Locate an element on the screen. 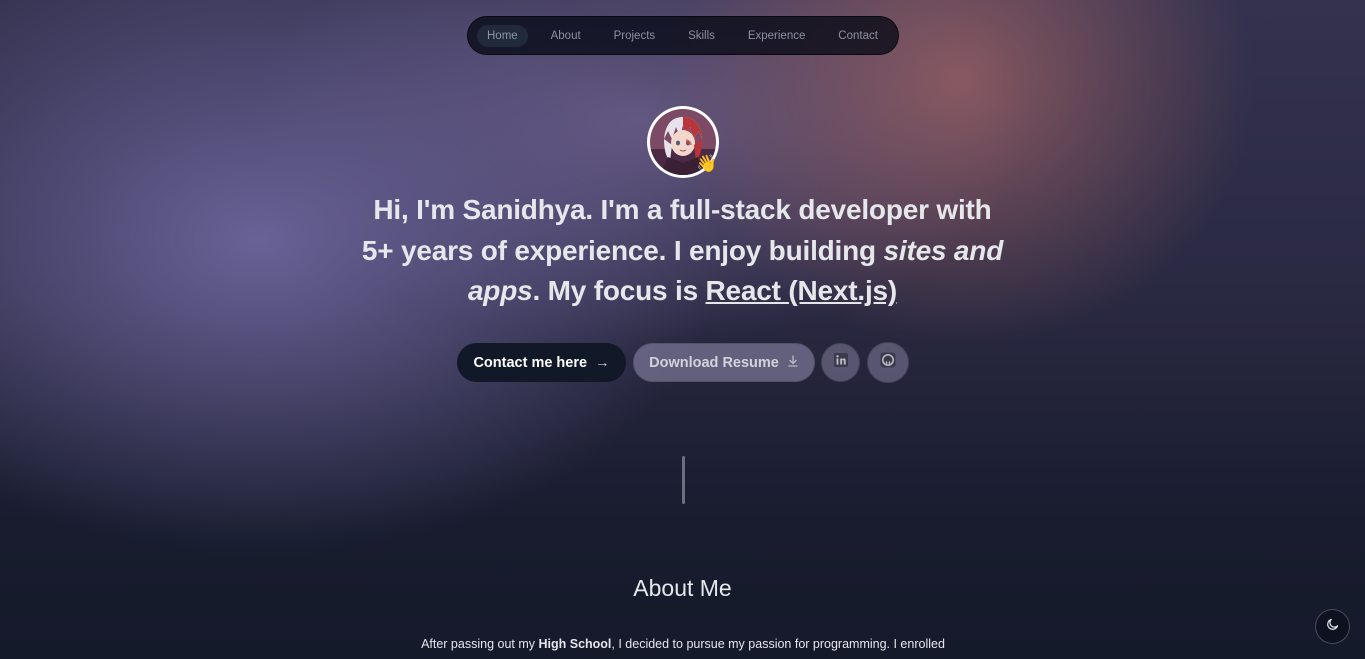  download-resume-button: Download Resume is located at coordinates (724, 362).